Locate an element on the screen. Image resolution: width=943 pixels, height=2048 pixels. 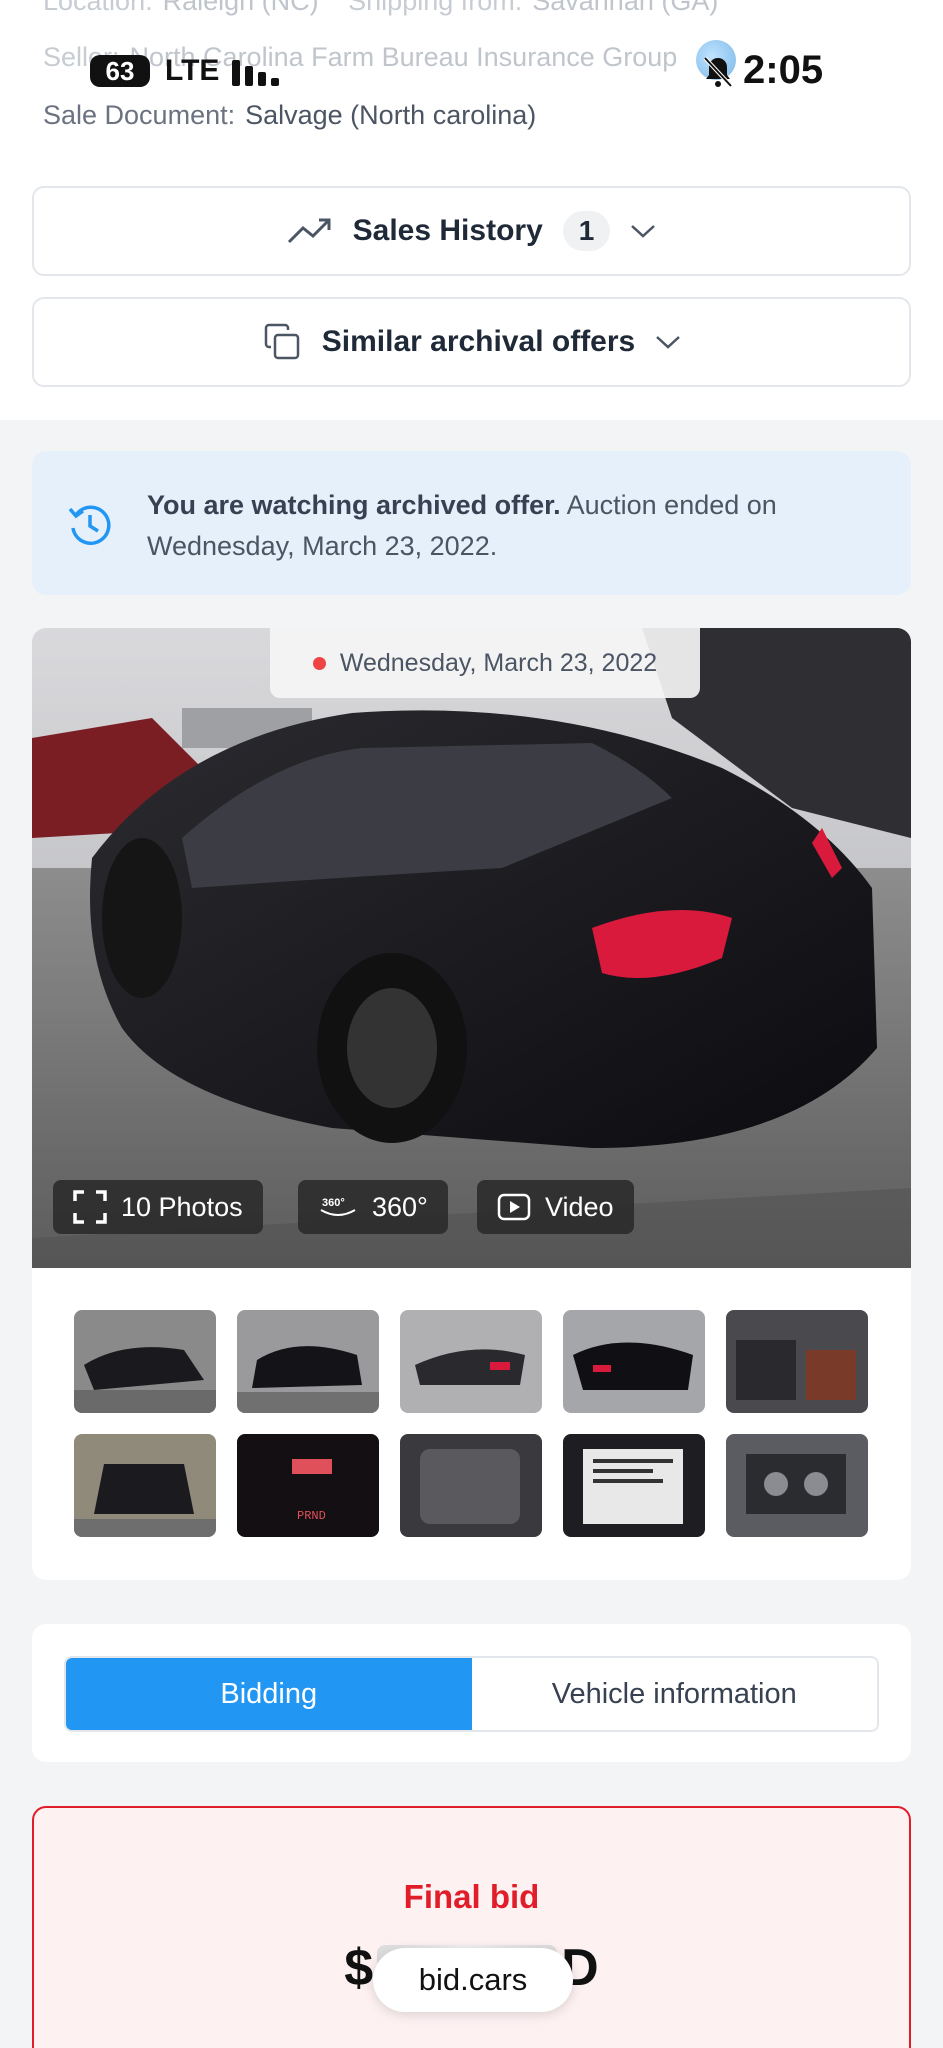
similar-offers-label: Similar archival offers is located at coordinates (478, 341).